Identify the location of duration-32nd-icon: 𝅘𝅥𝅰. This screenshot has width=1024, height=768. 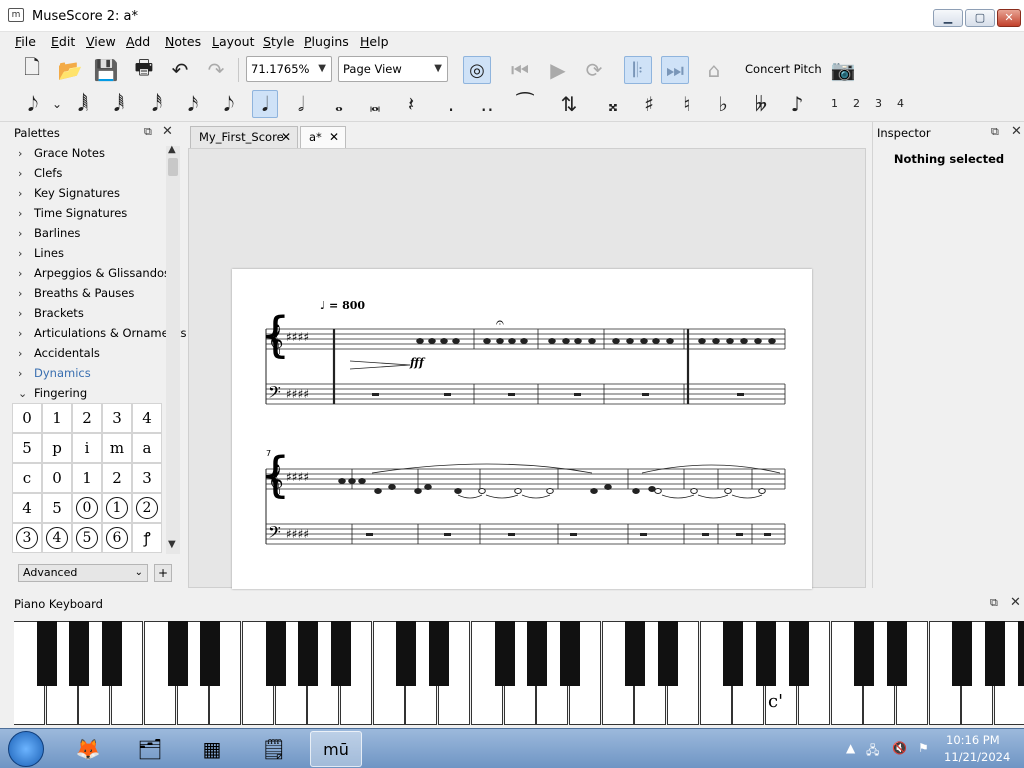
(157, 104).